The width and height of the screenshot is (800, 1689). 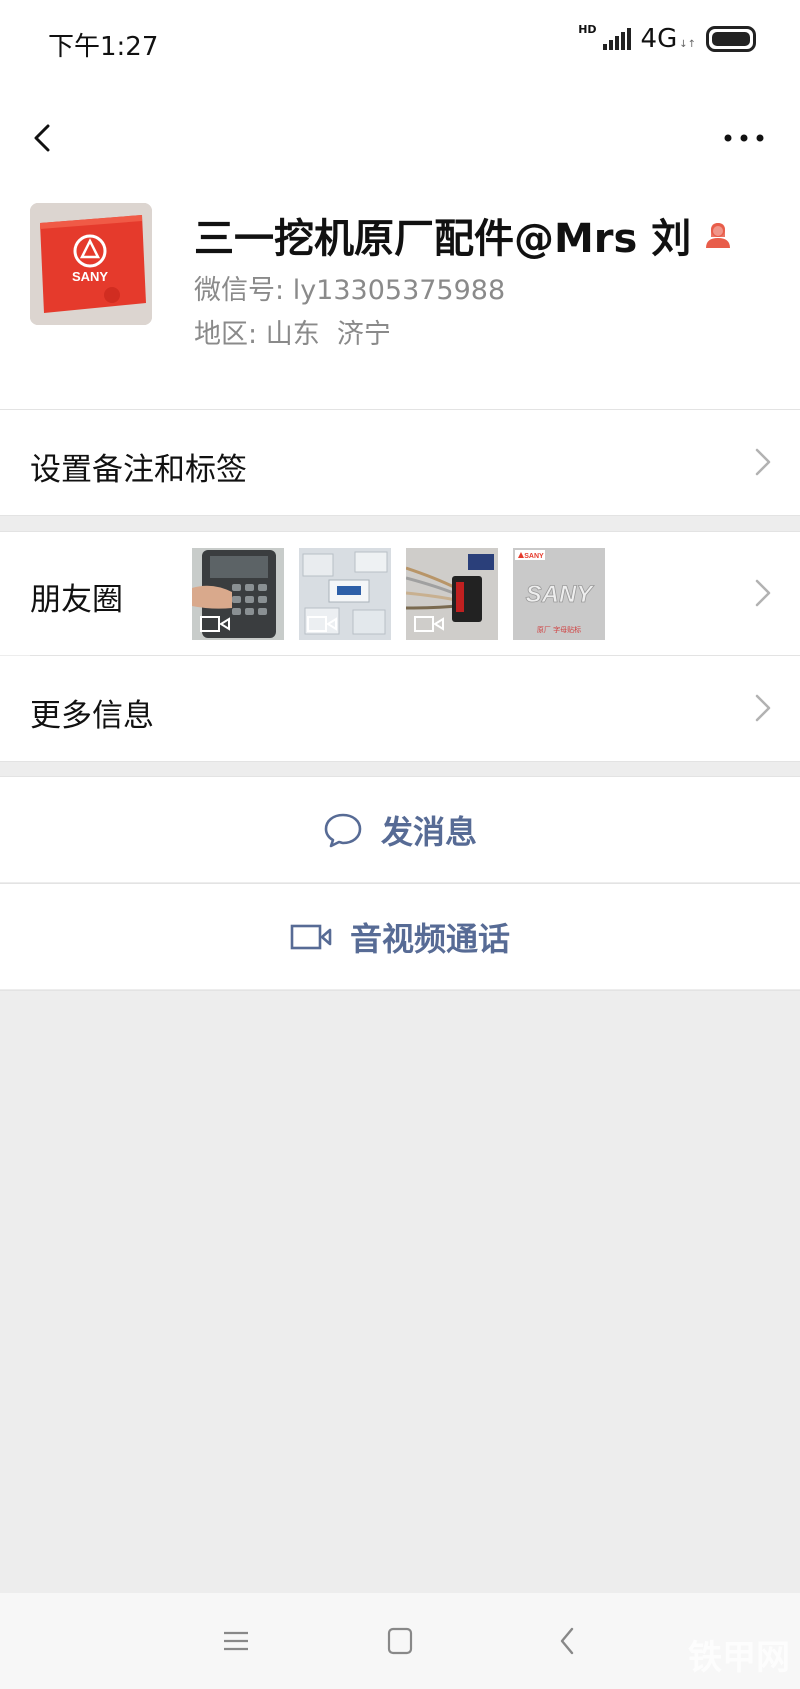 What do you see at coordinates (311, 936) in the screenshot?
I see `video-camera-icon` at bounding box center [311, 936].